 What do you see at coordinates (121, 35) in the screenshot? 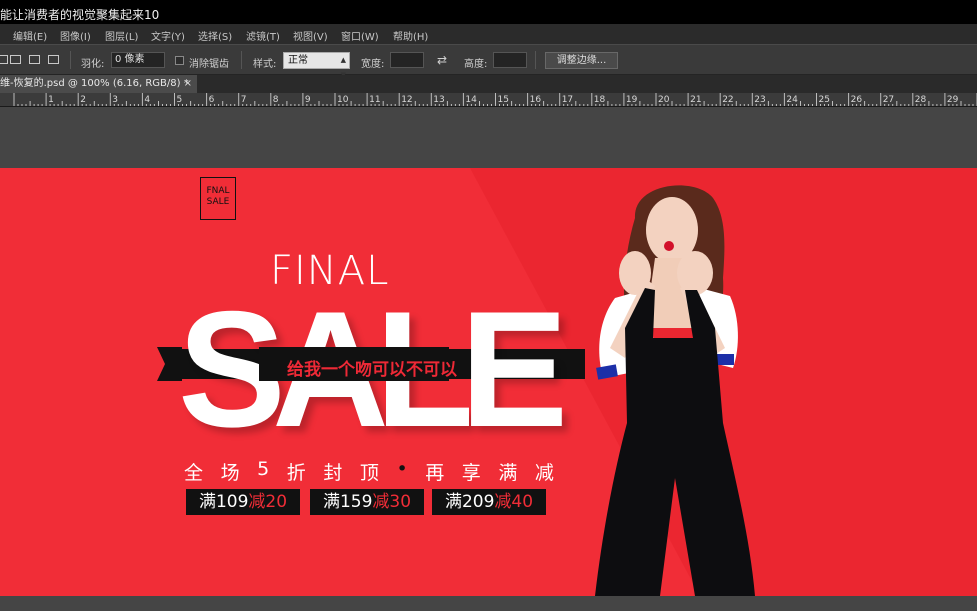
I see `menu-layer: 图层(L)` at bounding box center [121, 35].